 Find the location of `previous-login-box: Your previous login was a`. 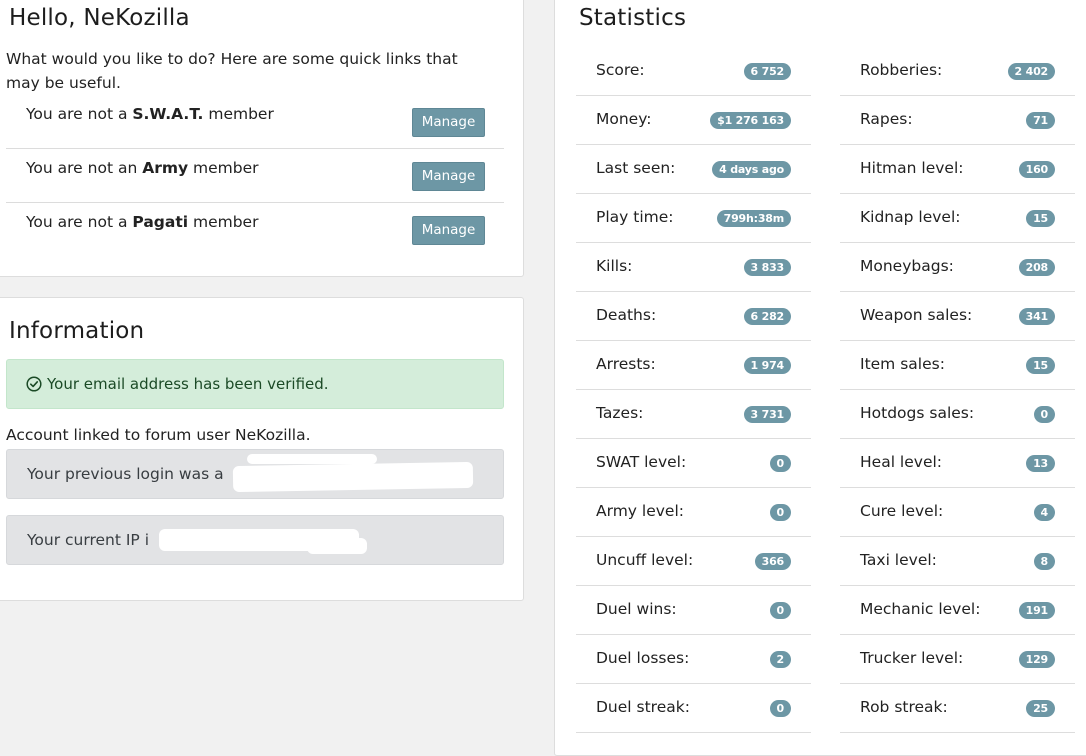

previous-login-box: Your previous login was a is located at coordinates (255, 474).